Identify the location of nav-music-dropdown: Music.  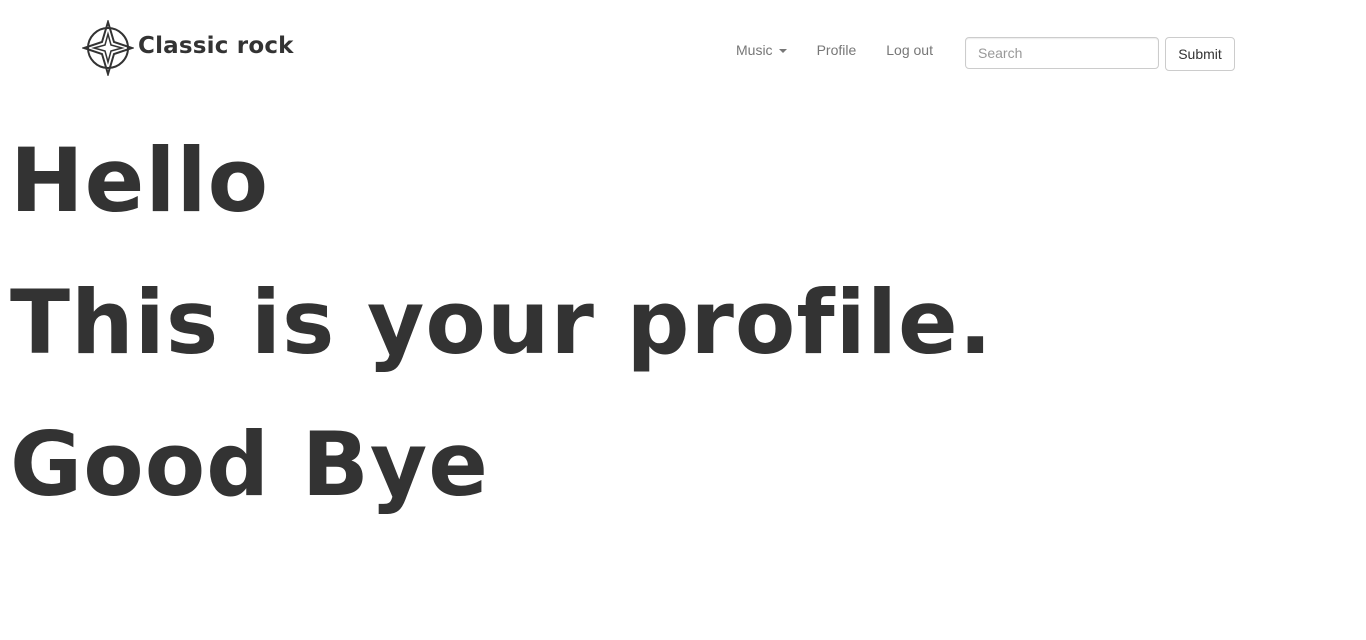
(761, 50).